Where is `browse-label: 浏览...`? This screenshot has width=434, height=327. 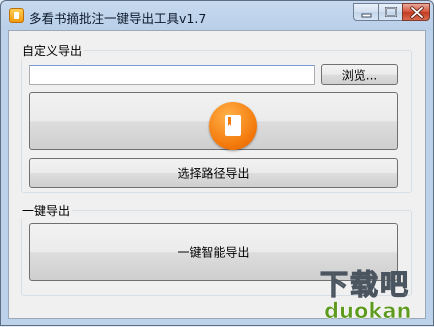
browse-label: 浏览... is located at coordinates (359, 75).